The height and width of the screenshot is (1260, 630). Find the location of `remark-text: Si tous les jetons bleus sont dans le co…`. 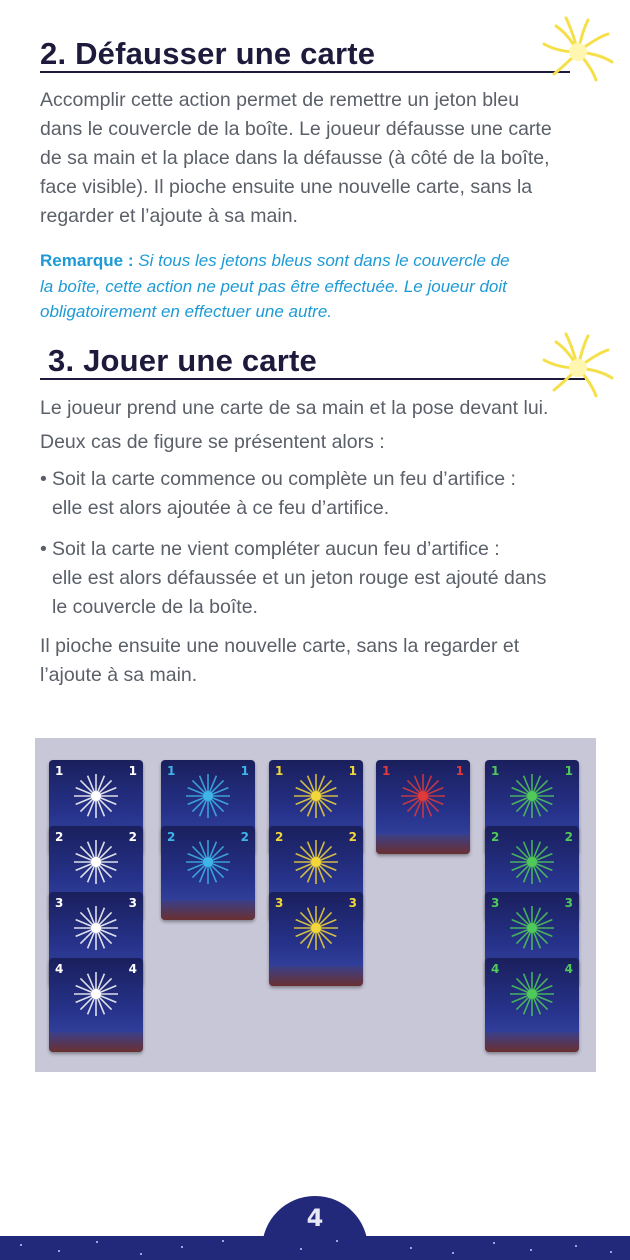

remark-text: Si tous les jetons bleus sont dans le co… is located at coordinates (321, 260).